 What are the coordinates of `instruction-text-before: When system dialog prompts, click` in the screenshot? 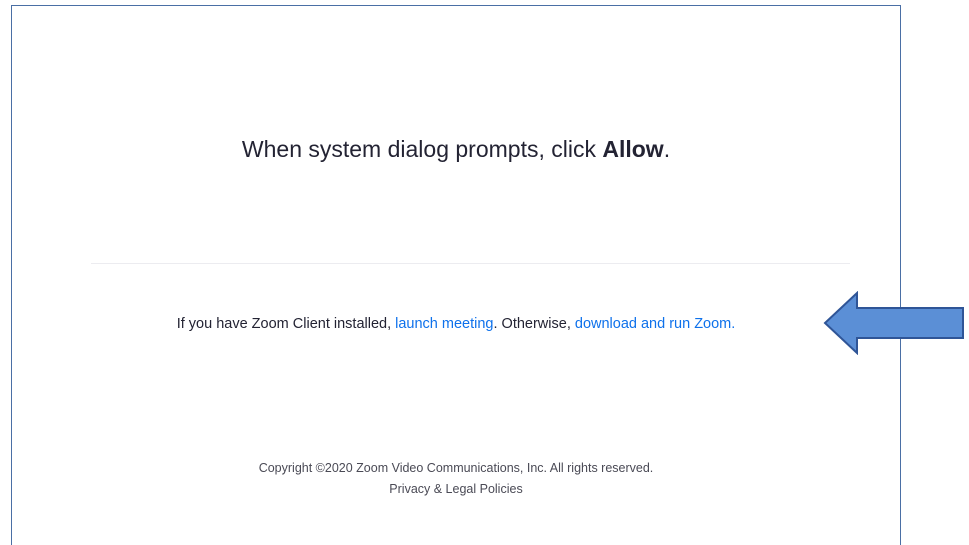 It's located at (422, 149).